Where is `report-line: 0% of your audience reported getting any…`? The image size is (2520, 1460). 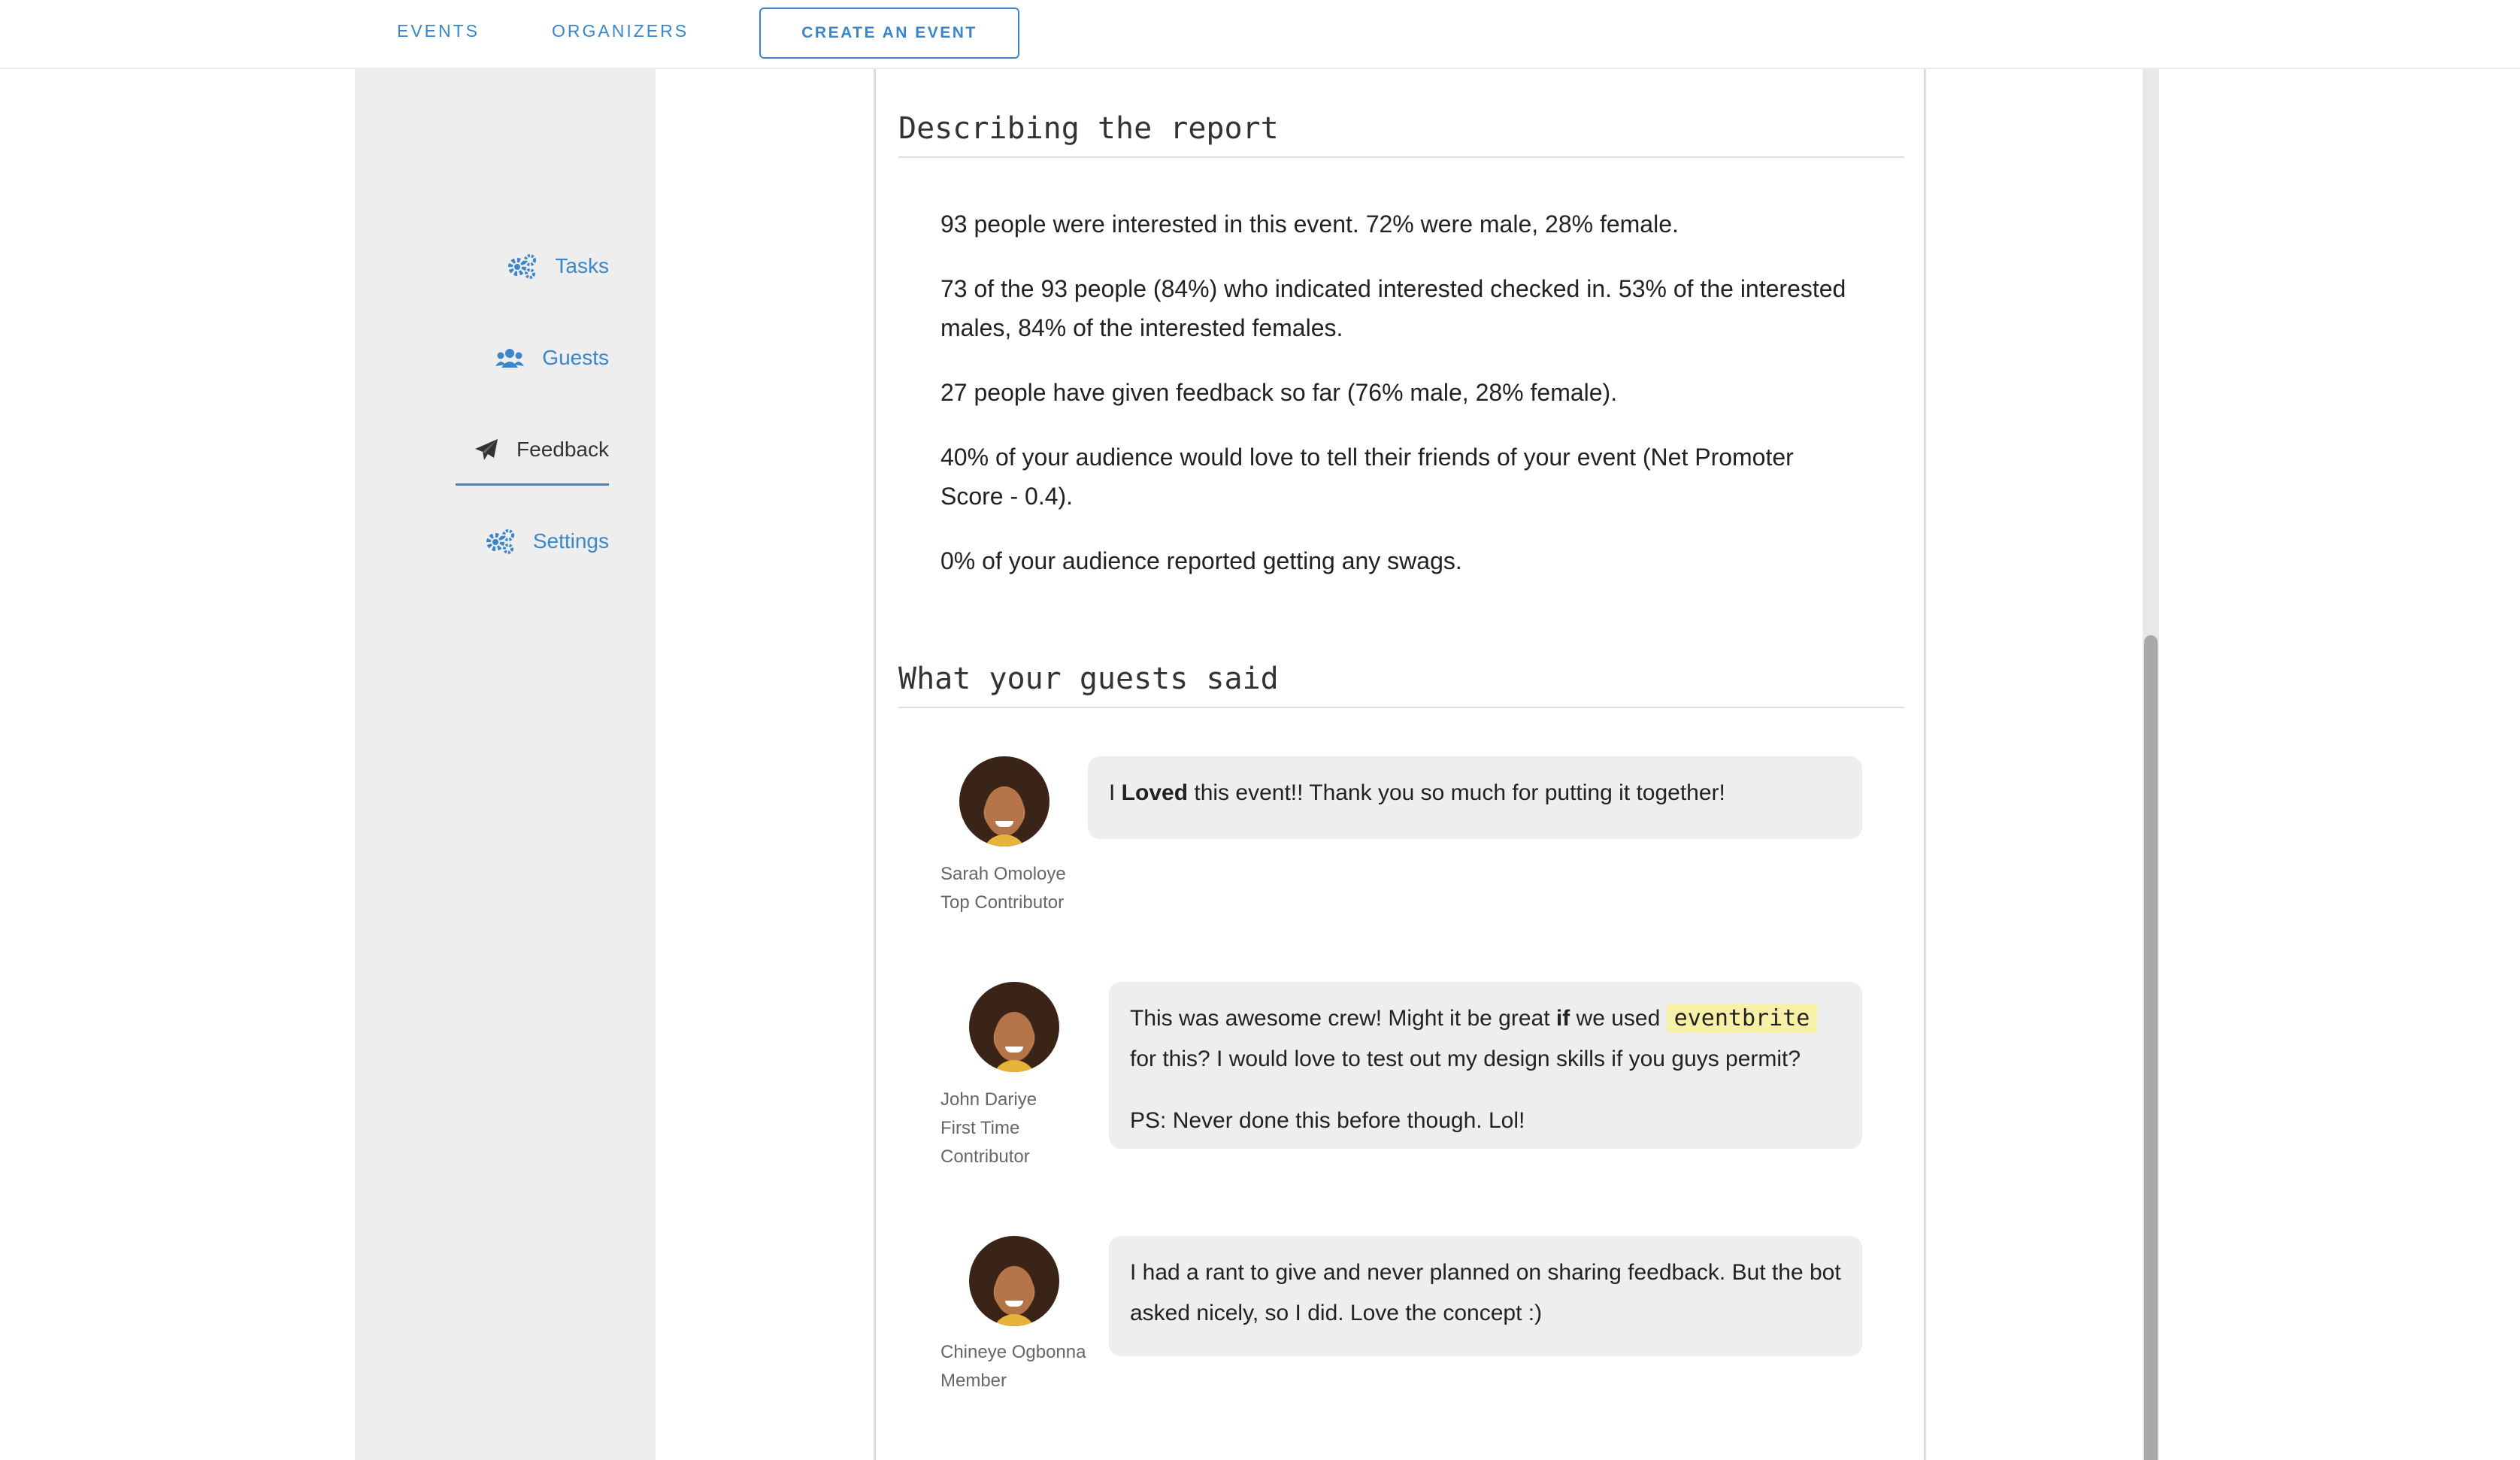 report-line: 0% of your audience reported getting any… is located at coordinates (1201, 560).